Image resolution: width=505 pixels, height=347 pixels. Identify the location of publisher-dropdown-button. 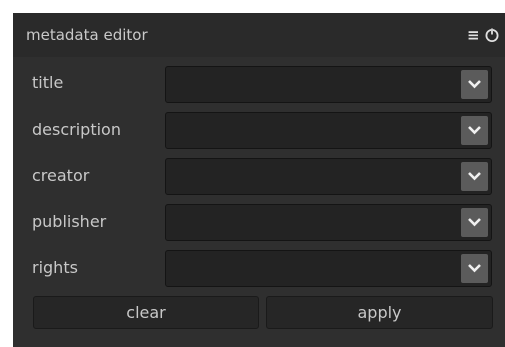
(474, 222).